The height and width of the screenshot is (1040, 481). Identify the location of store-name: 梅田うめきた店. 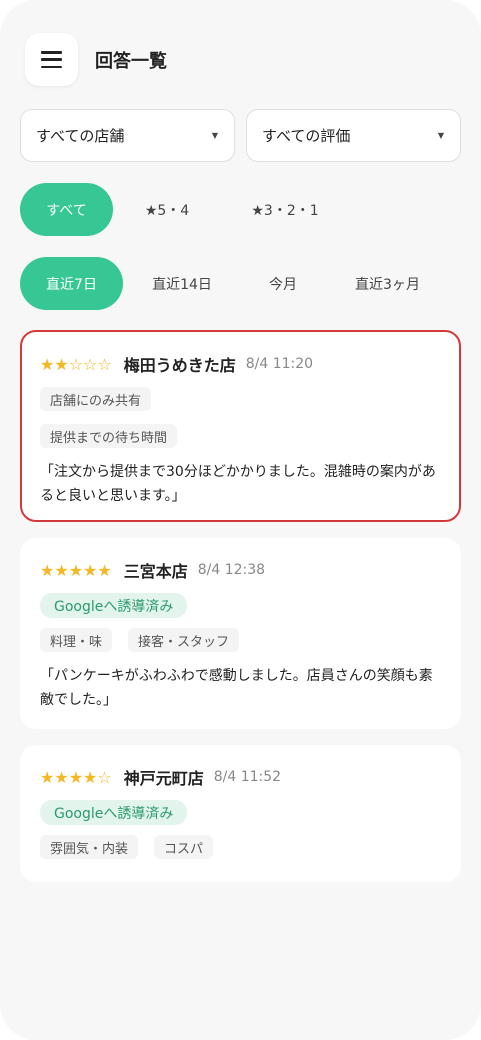
(179, 365).